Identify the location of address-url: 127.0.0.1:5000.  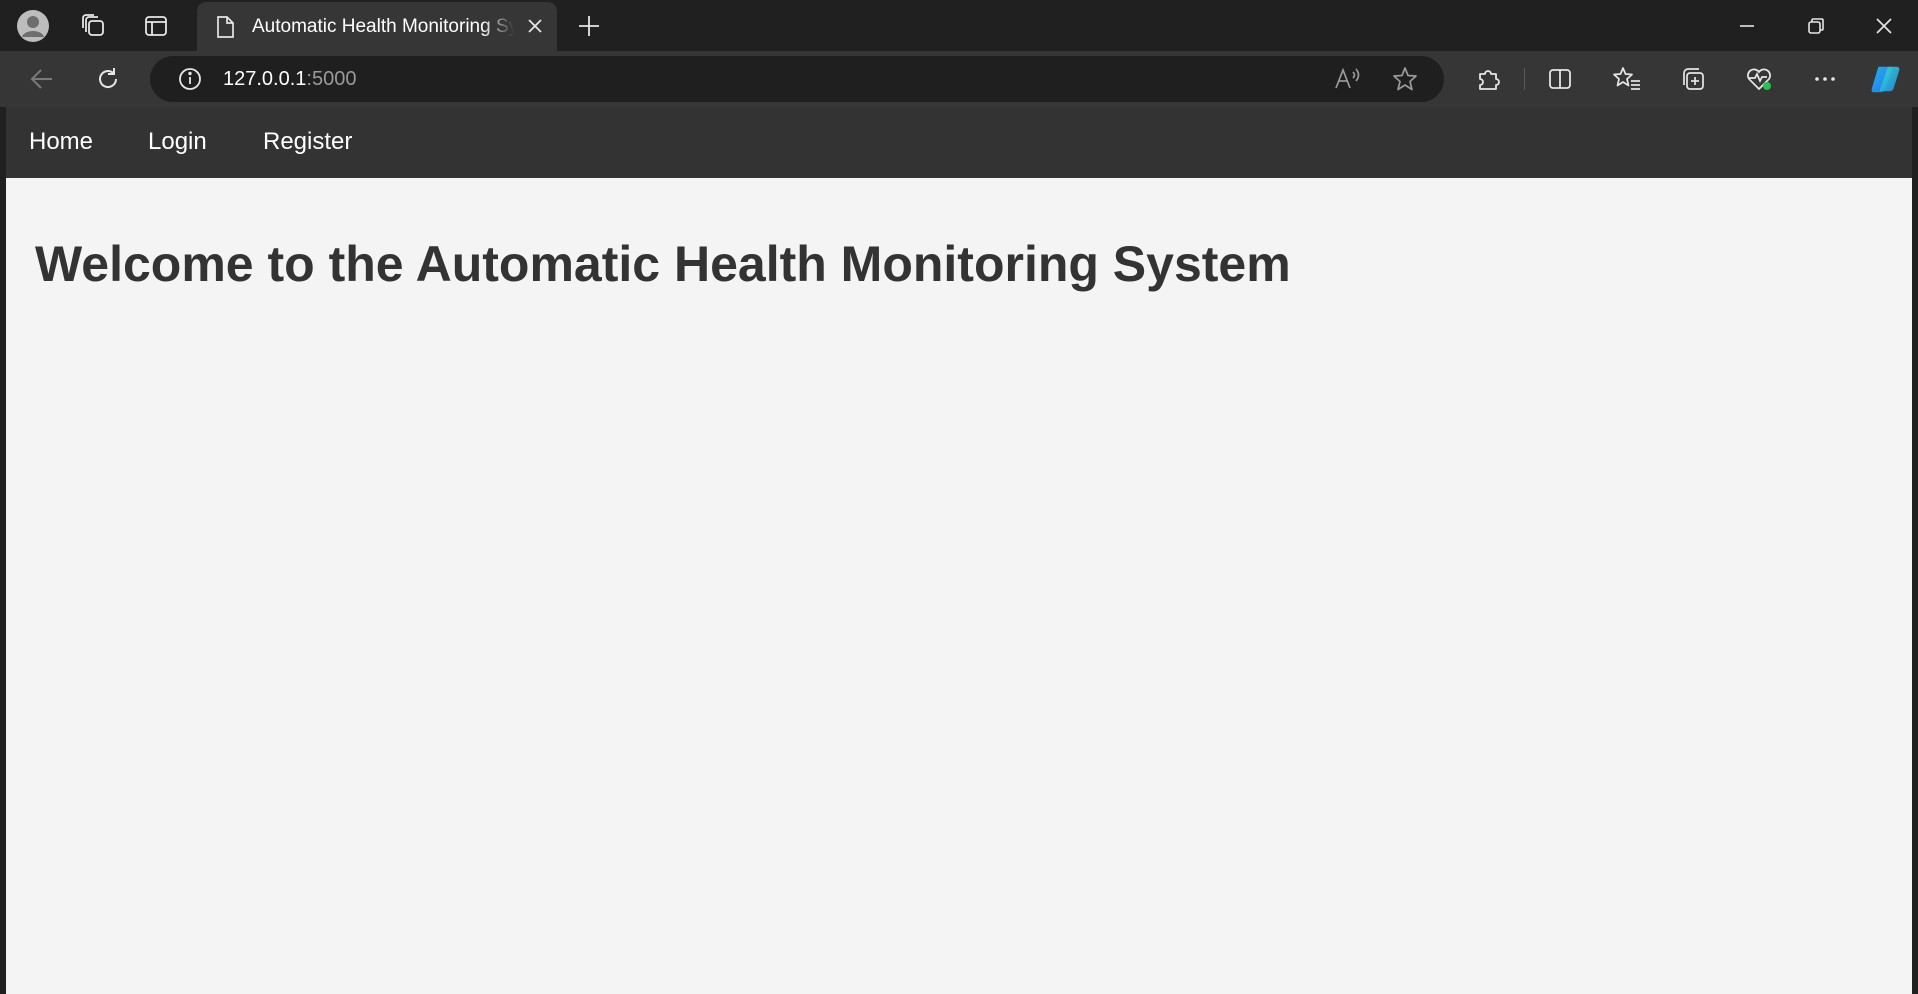
(289, 79).